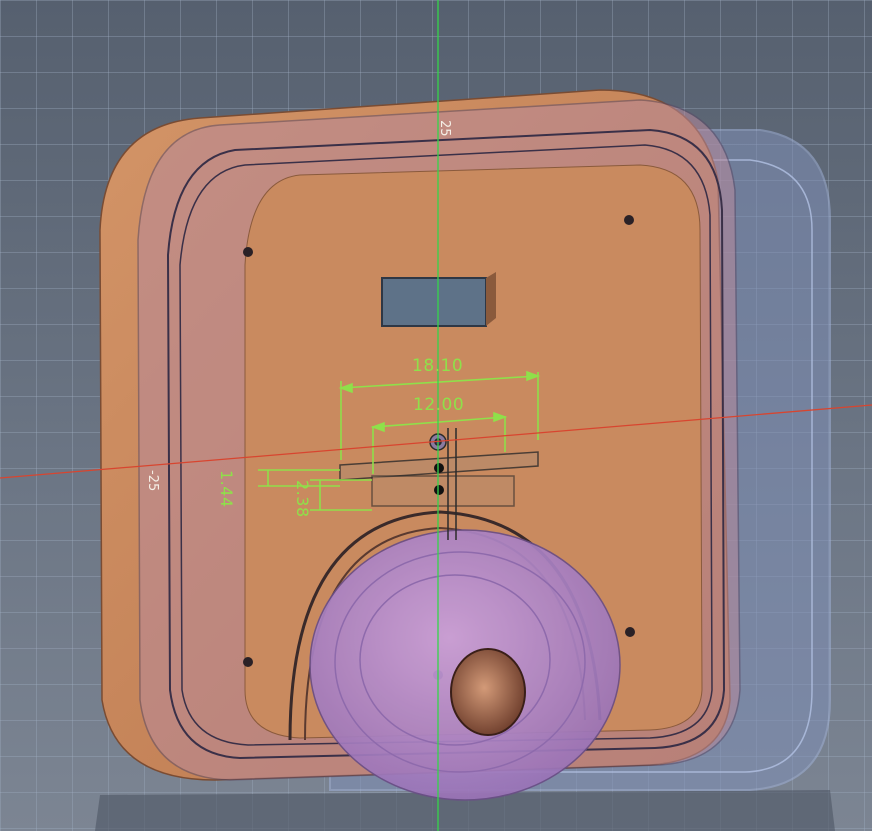 Image resolution: width=872 pixels, height=831 pixels. Describe the element at coordinates (437, 366) in the screenshot. I see `dimension-outer-width: 18.10` at that location.